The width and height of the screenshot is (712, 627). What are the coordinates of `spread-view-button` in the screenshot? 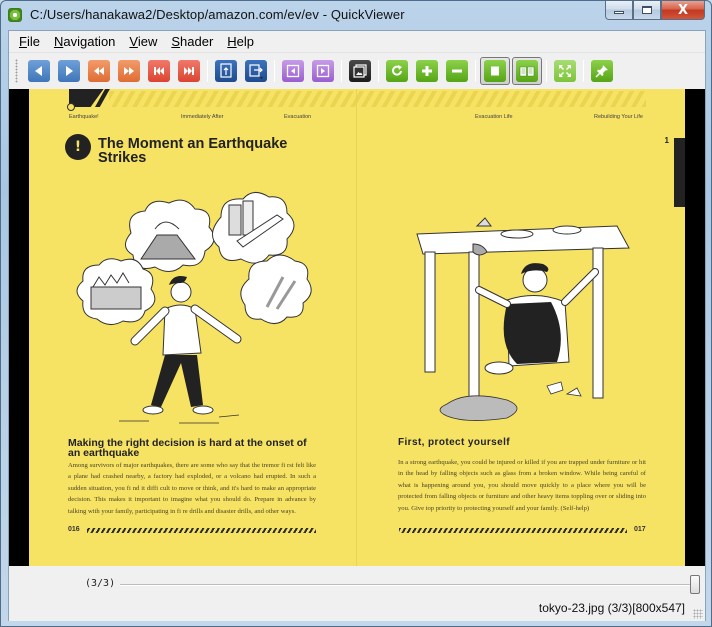 It's located at (527, 70).